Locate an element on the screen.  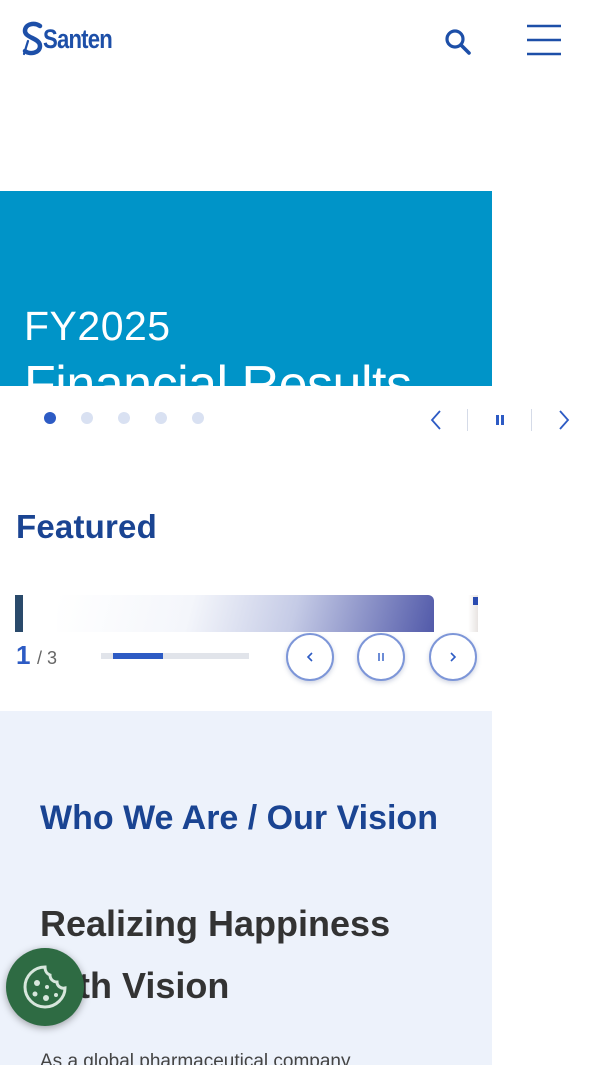
hamburger-menu-icon is located at coordinates (544, 40).